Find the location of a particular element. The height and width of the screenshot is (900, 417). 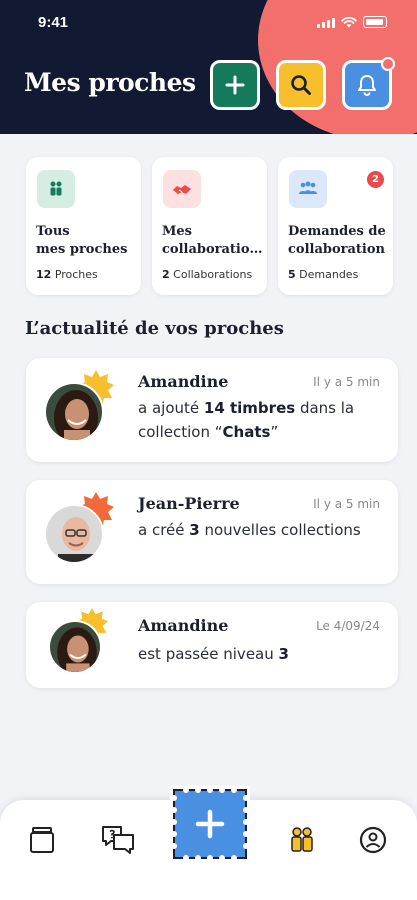

nav-messages is located at coordinates (118, 840).